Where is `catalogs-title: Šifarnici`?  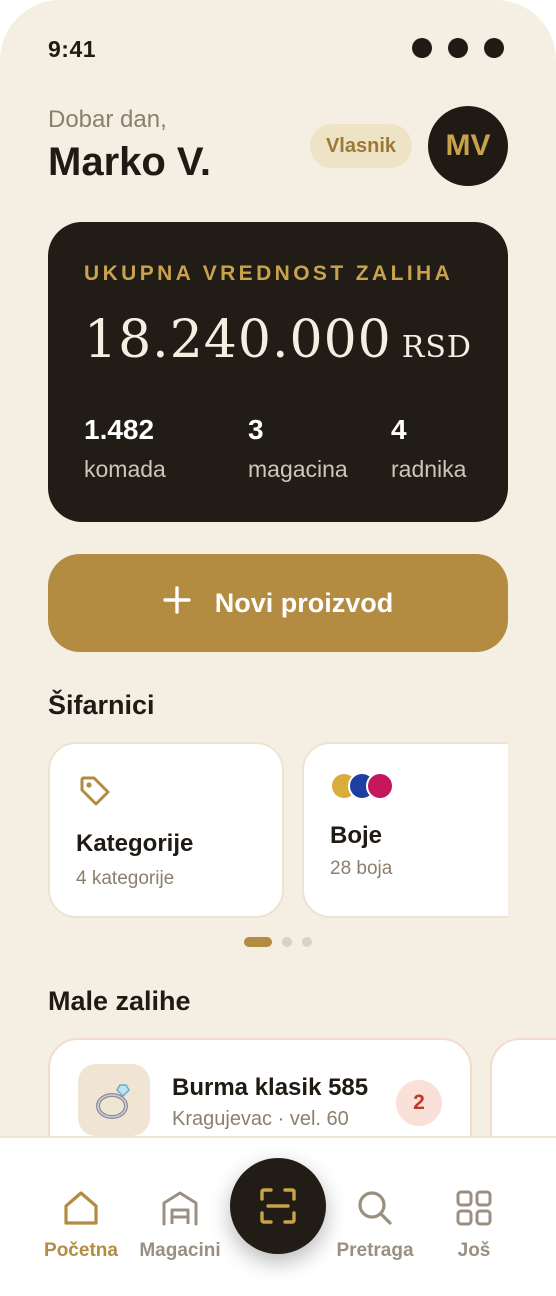
catalogs-title: Šifarnici is located at coordinates (101, 705).